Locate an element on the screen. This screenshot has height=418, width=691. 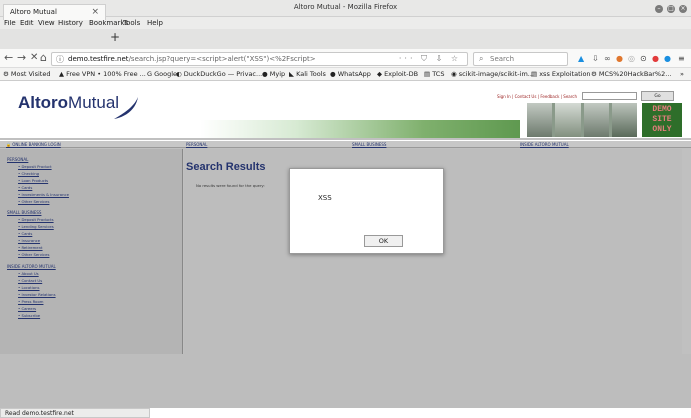
nav-item: Lending Services is located at coordinates (35, 226).